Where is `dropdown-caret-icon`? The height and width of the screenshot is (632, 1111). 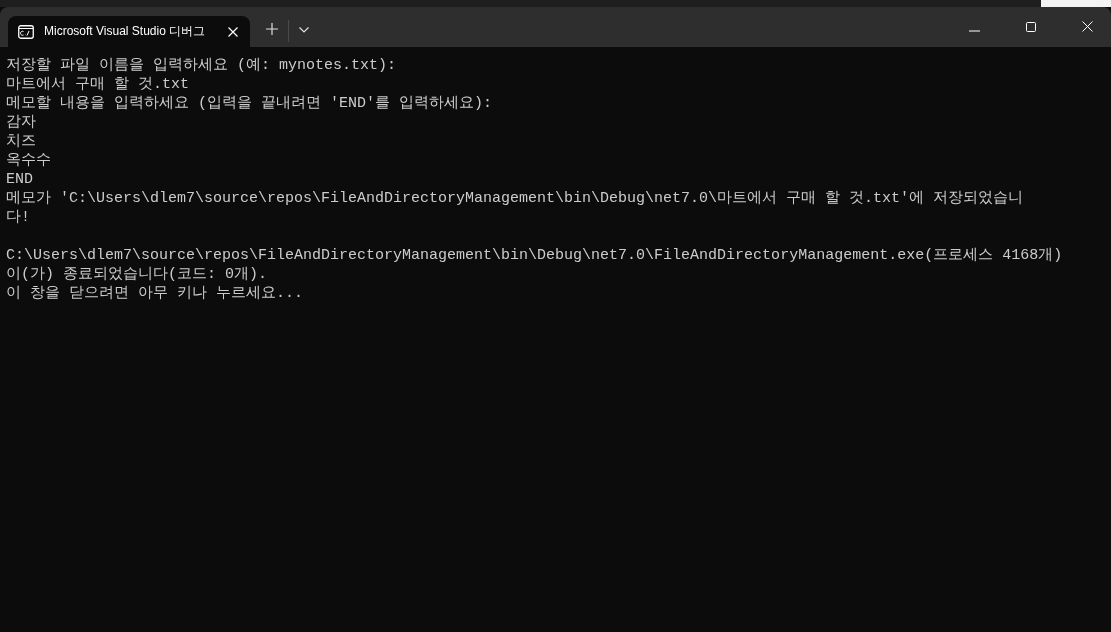
dropdown-caret-icon is located at coordinates (304, 30).